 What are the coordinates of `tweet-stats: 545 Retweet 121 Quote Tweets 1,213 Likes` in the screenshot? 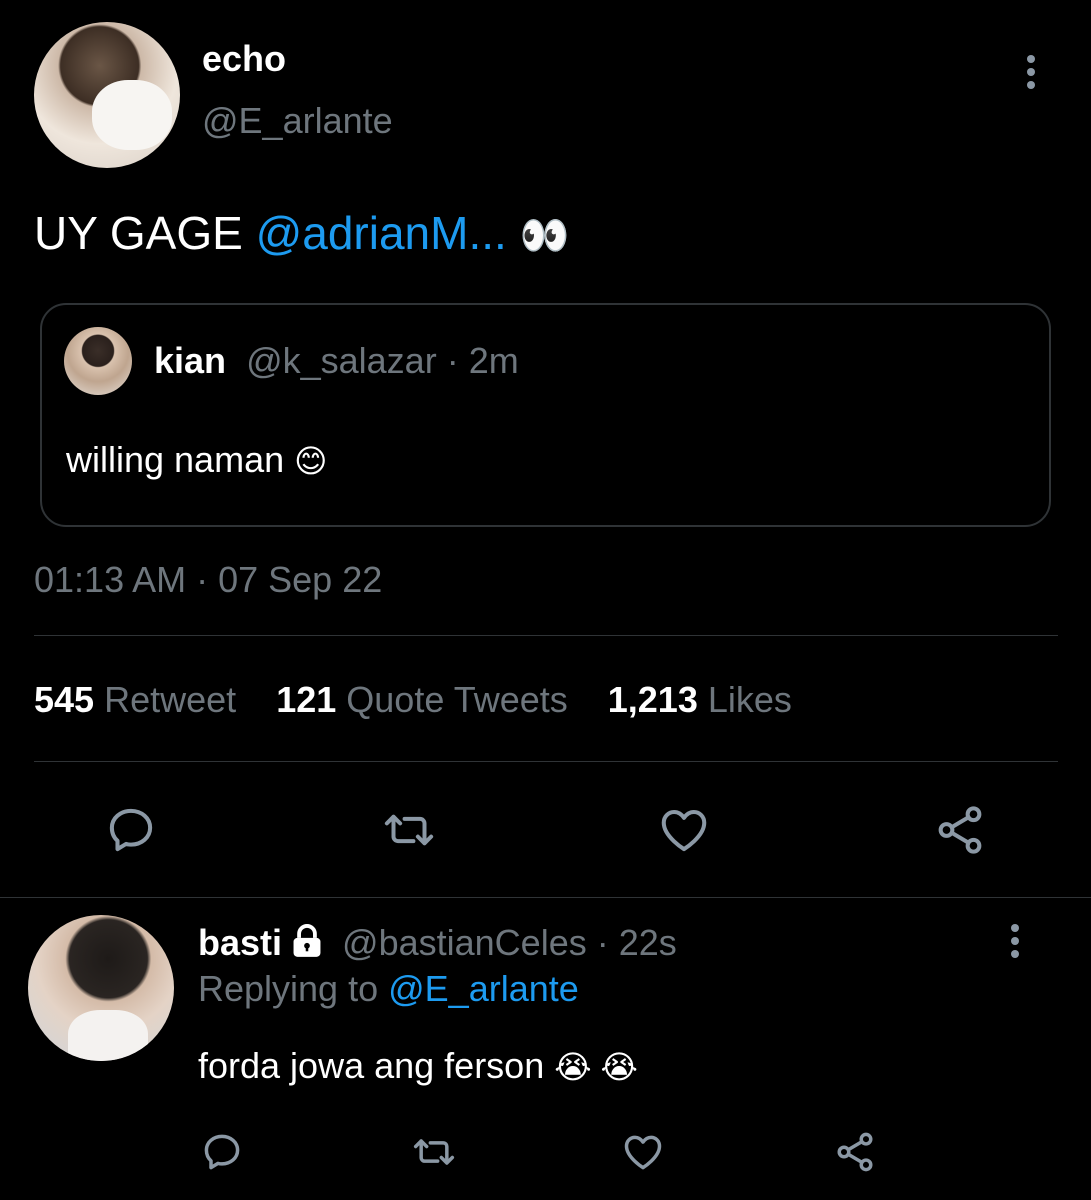 It's located at (413, 700).